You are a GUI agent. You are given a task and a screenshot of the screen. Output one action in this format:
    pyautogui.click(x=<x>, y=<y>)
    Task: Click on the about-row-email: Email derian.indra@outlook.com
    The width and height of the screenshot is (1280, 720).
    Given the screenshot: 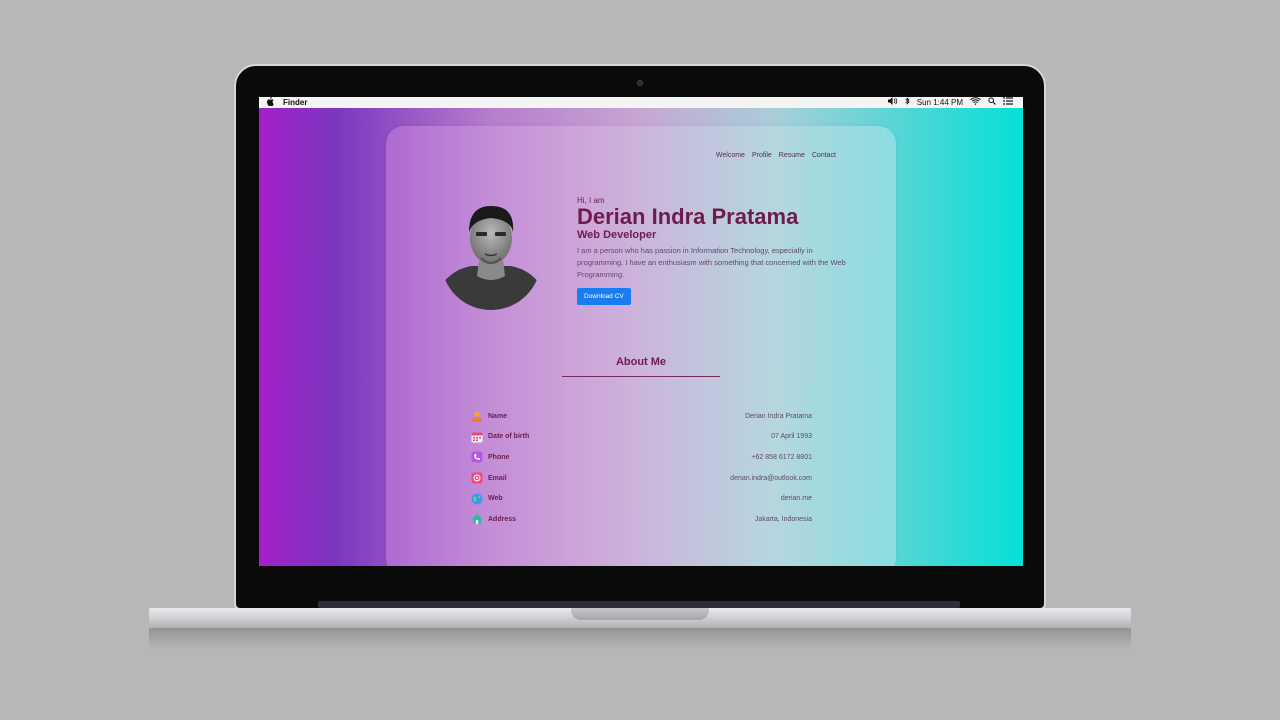 What is the action you would take?
    pyautogui.click(x=641, y=478)
    